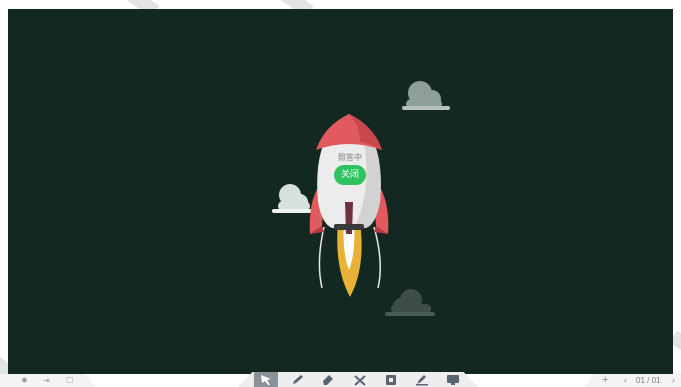  I want to click on screen-button, so click(453, 379).